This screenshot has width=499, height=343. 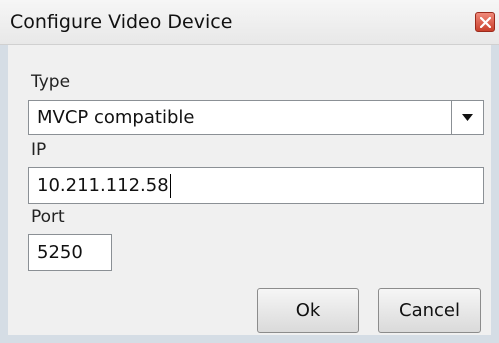 What do you see at coordinates (51, 82) in the screenshot?
I see `type-label: Type` at bounding box center [51, 82].